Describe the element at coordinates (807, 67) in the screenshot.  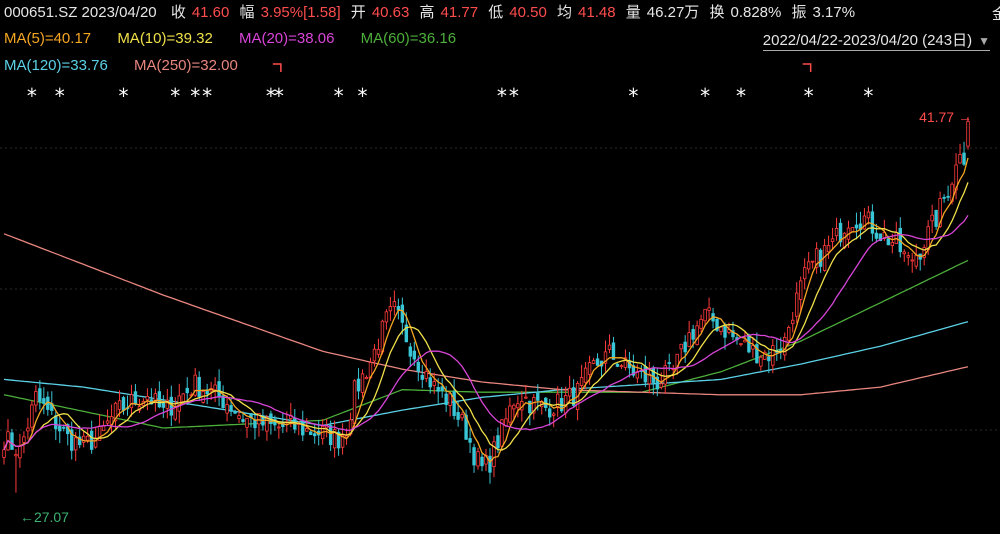
I see `bracket-marker` at that location.